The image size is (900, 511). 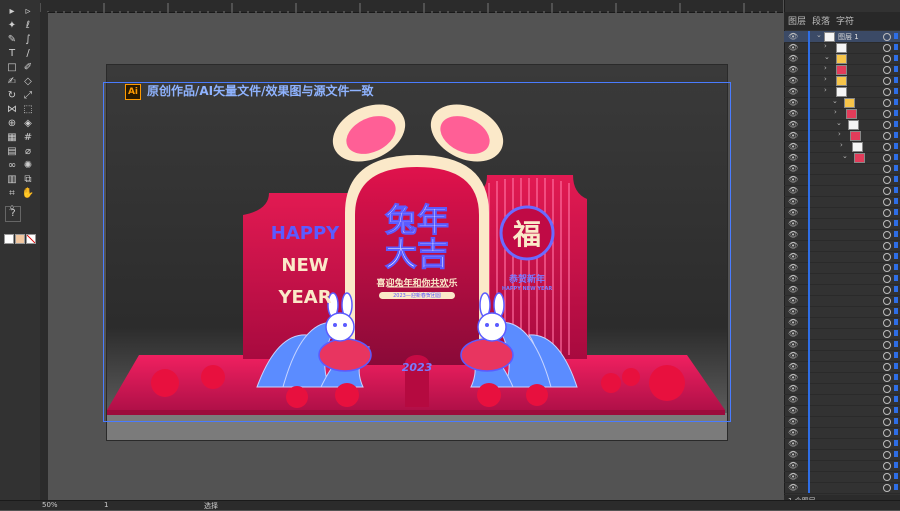 I want to click on rectangle-tool: □, so click(x=12, y=68).